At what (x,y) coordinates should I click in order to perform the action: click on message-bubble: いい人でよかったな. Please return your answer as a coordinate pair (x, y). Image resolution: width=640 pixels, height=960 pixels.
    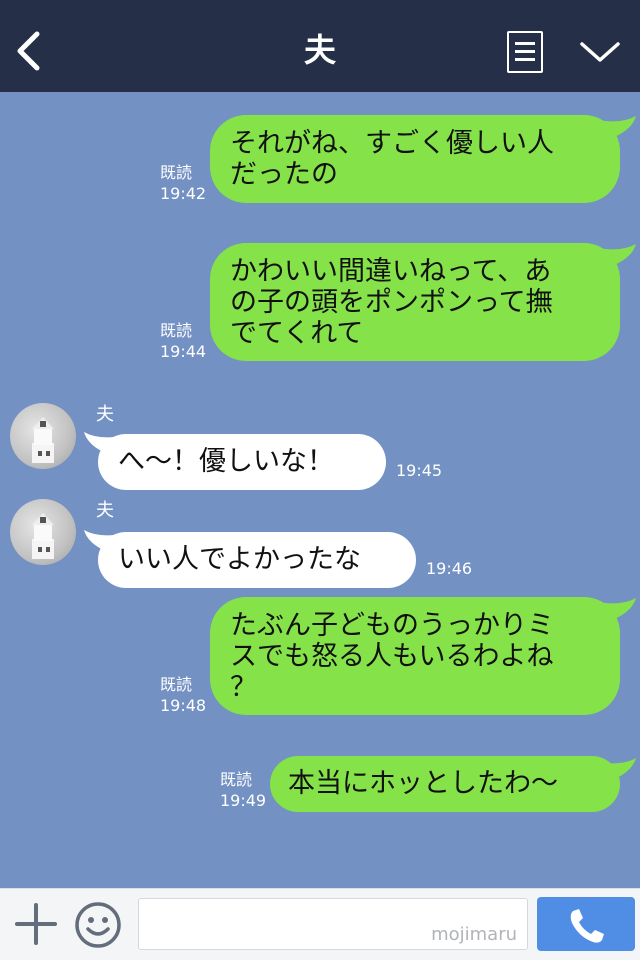
    Looking at the image, I should click on (257, 560).